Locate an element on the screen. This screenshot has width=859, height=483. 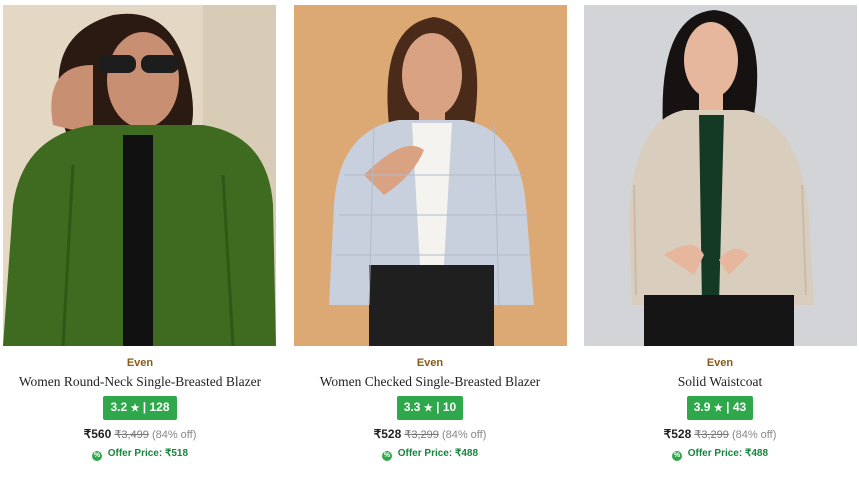
rating-value: 3.3 is located at coordinates (412, 407).